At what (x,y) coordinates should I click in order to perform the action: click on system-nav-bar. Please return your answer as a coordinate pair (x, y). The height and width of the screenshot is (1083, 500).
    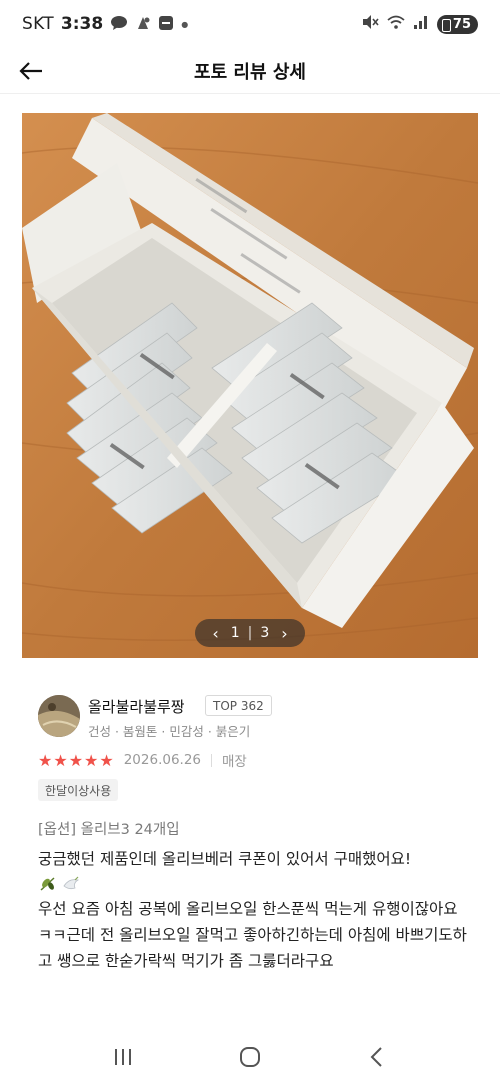
    Looking at the image, I should click on (250, 1056).